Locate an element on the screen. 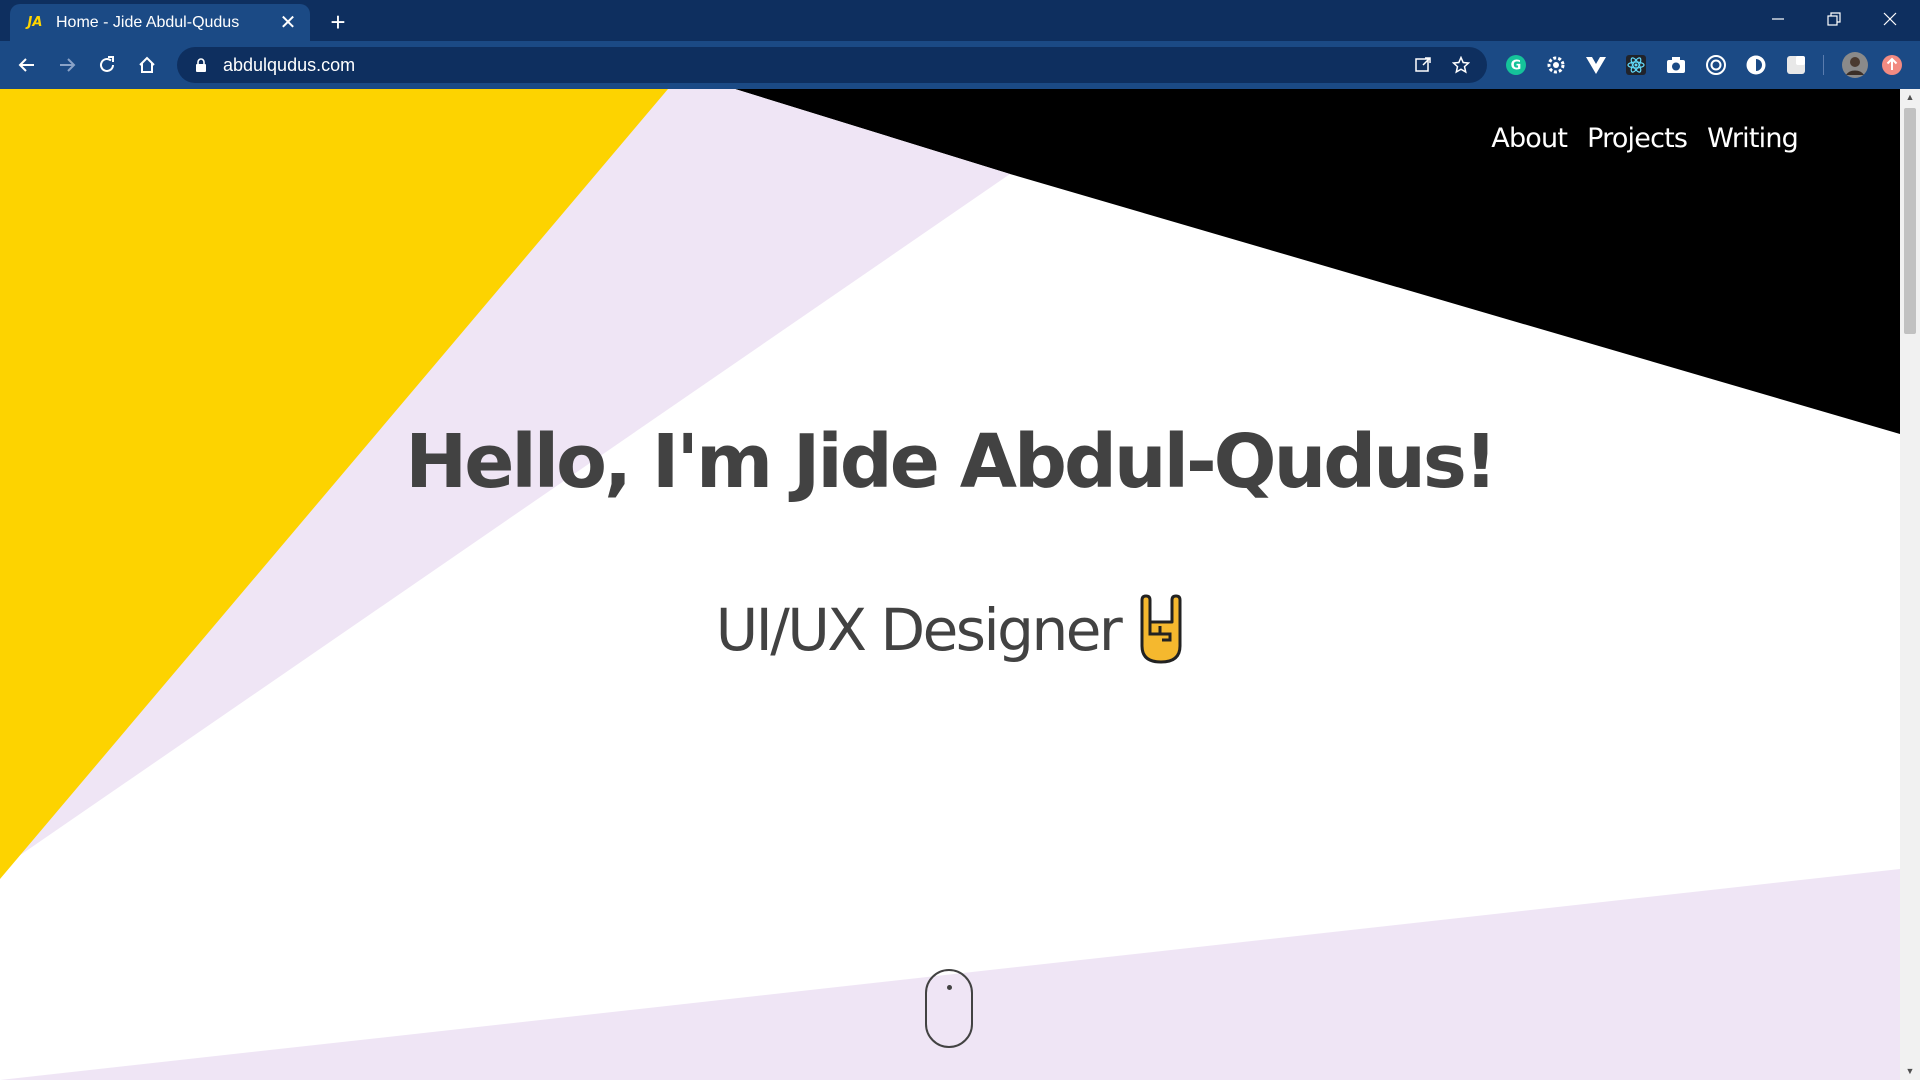 Image resolution: width=1920 pixels, height=1080 pixels. target-extension is located at coordinates (1716, 65).